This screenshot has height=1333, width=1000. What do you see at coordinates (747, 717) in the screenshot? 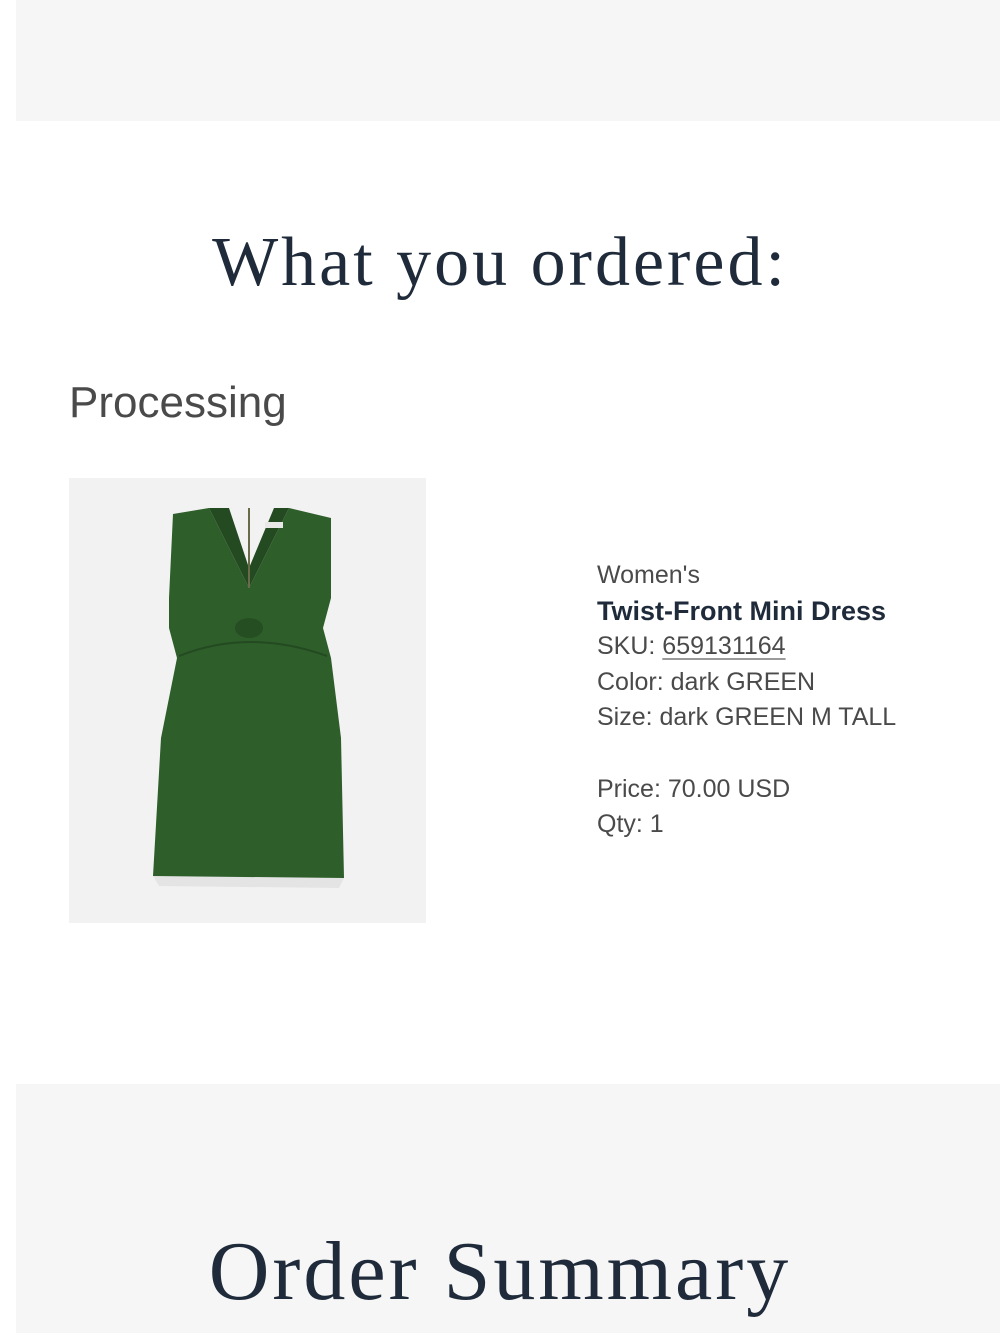
I see `item-size: Size: dark GREEN M TALL` at bounding box center [747, 717].